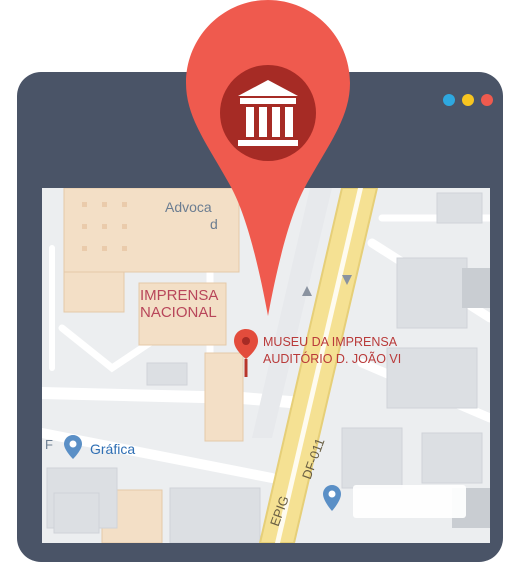  Describe the element at coordinates (49, 444) in the screenshot. I see `map-label-f-fragment: F` at that location.